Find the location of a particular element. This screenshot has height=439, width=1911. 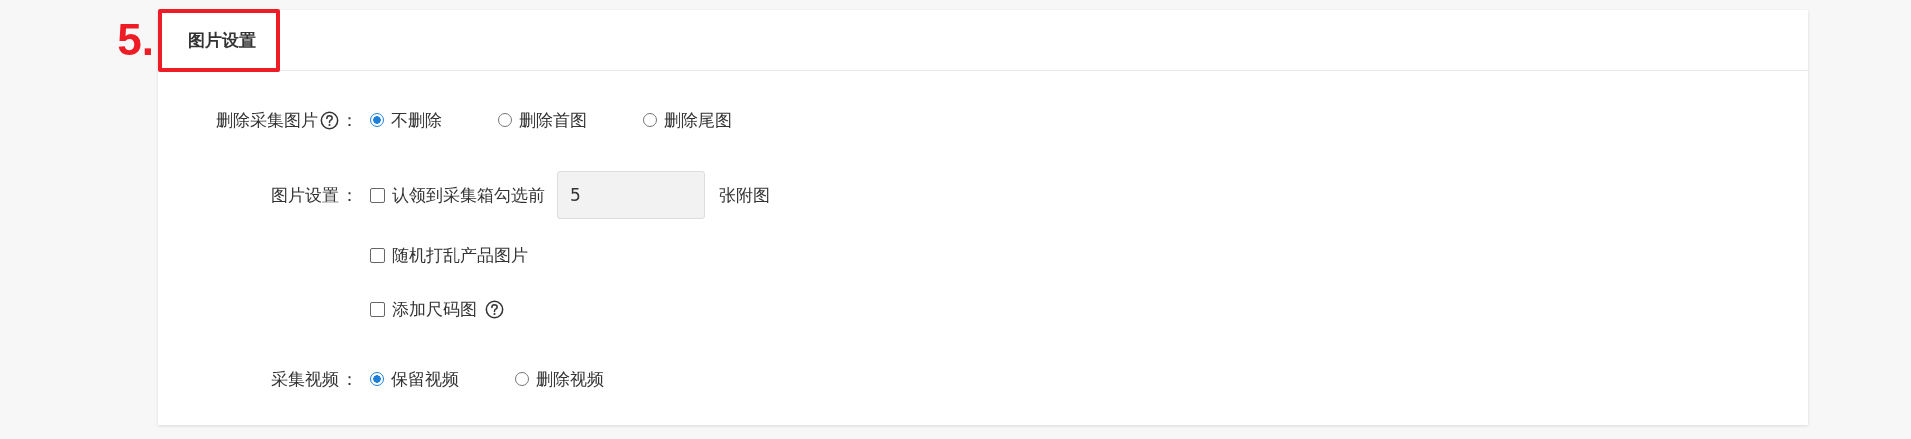

field-label: 采集视频 is located at coordinates (305, 379).